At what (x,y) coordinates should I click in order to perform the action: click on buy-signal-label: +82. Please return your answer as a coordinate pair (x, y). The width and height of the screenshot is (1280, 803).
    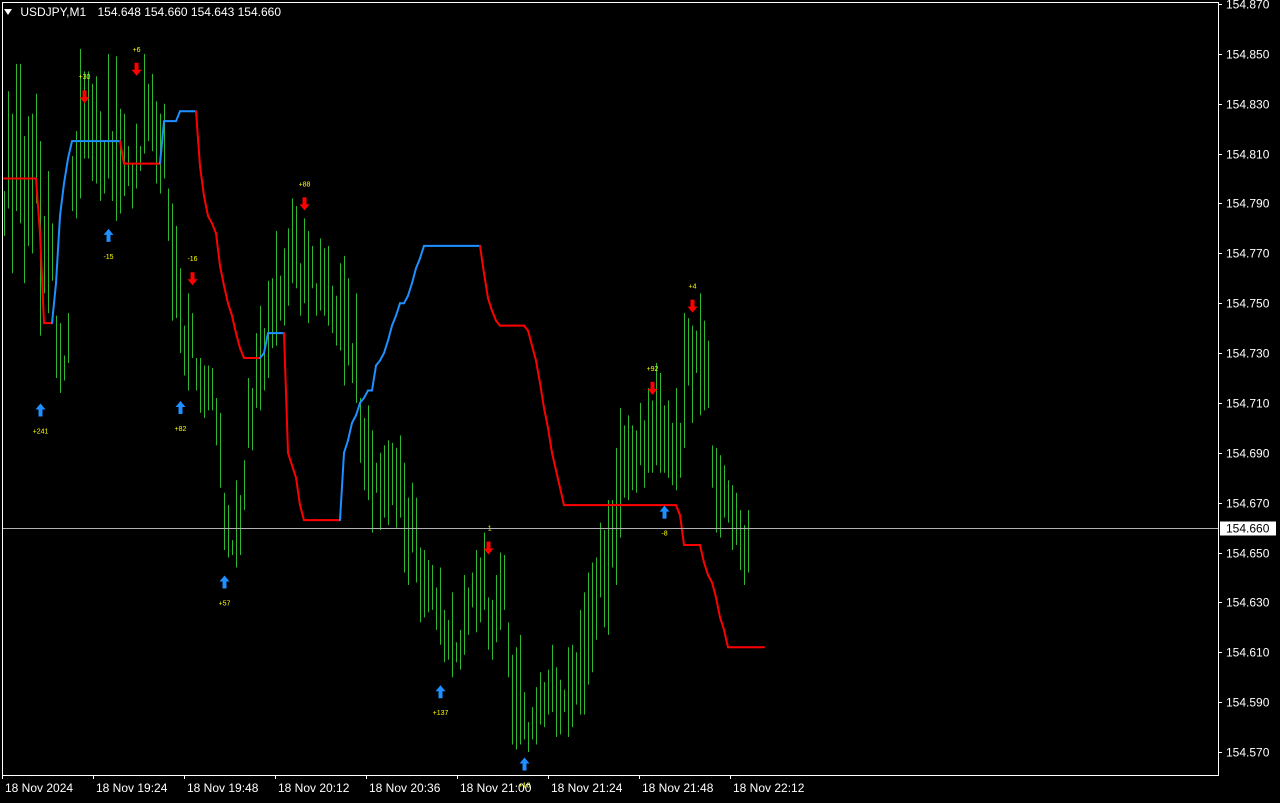
    Looking at the image, I should click on (181, 429).